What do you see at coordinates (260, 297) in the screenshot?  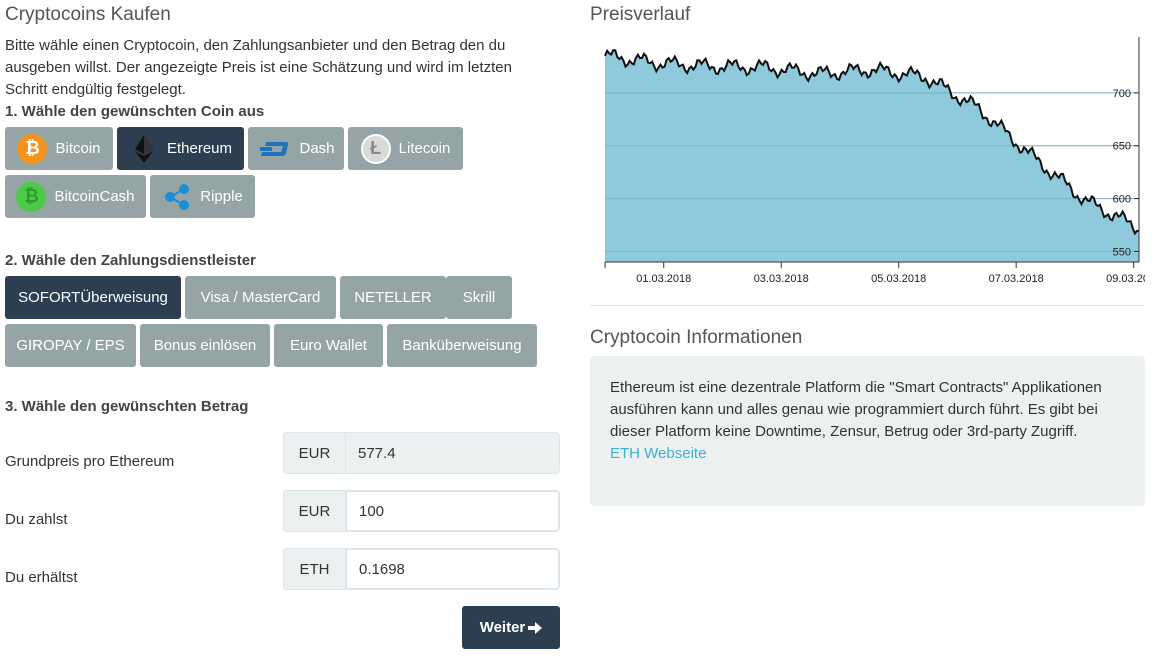 I see `provider-button-visa-mastercard: Visa / MasterCard` at bounding box center [260, 297].